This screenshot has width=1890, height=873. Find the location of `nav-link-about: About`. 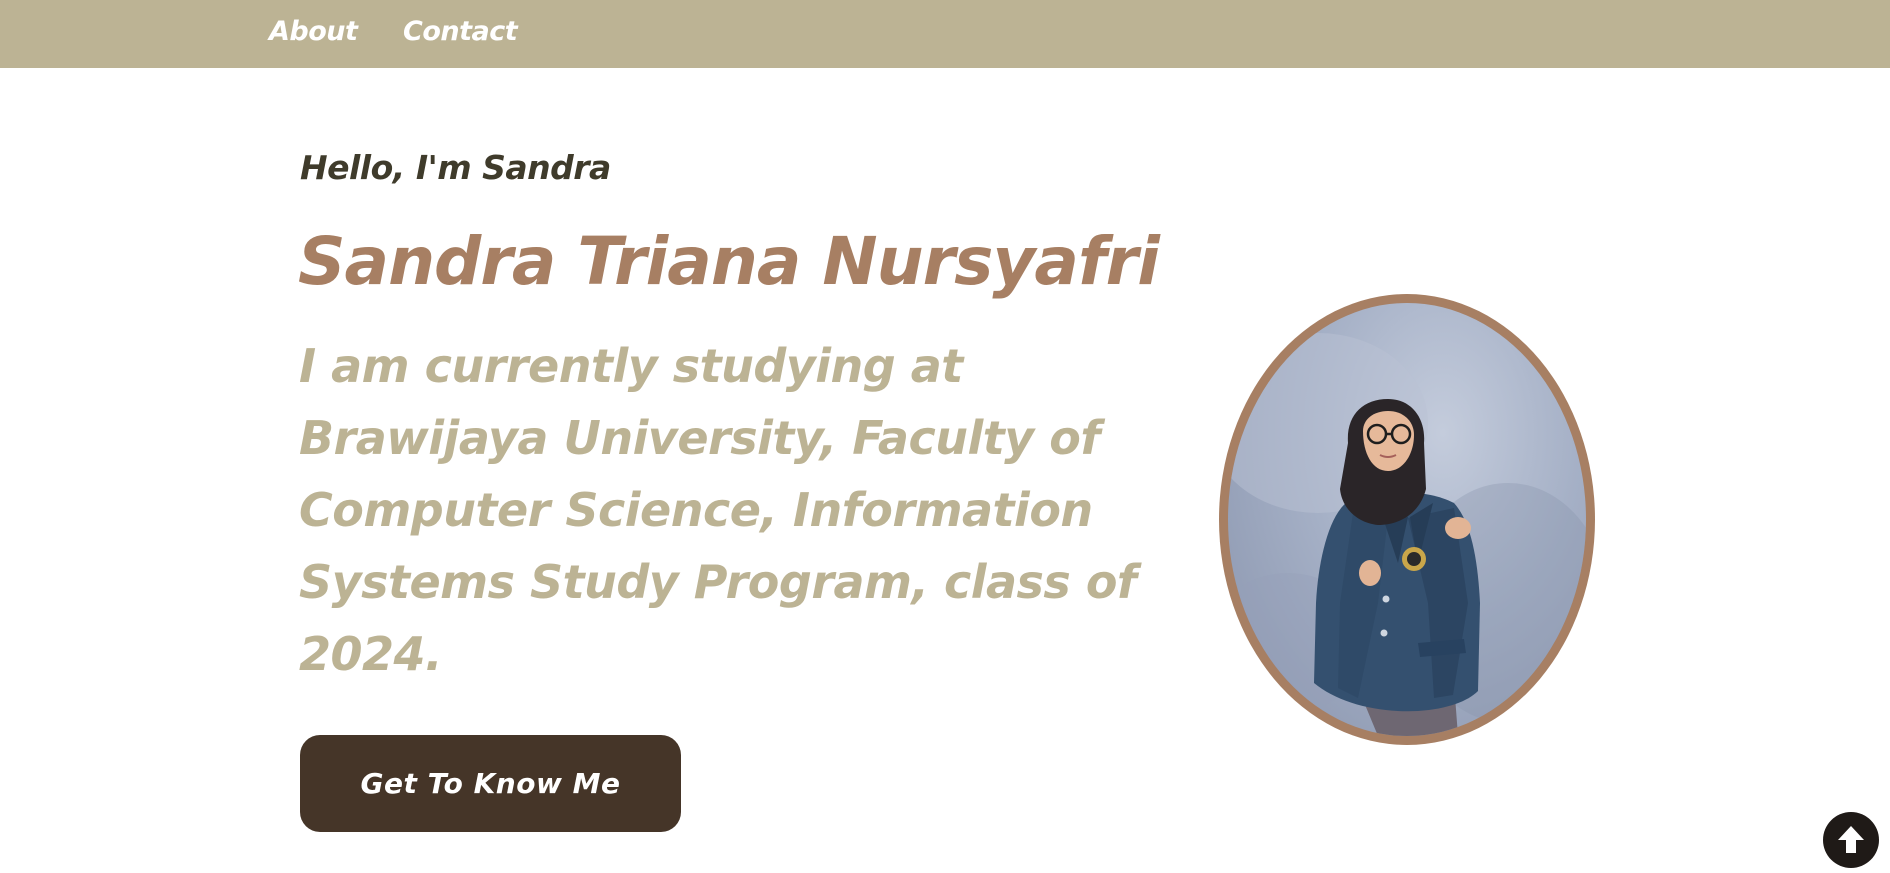

nav-link-about: About is located at coordinates (313, 32).